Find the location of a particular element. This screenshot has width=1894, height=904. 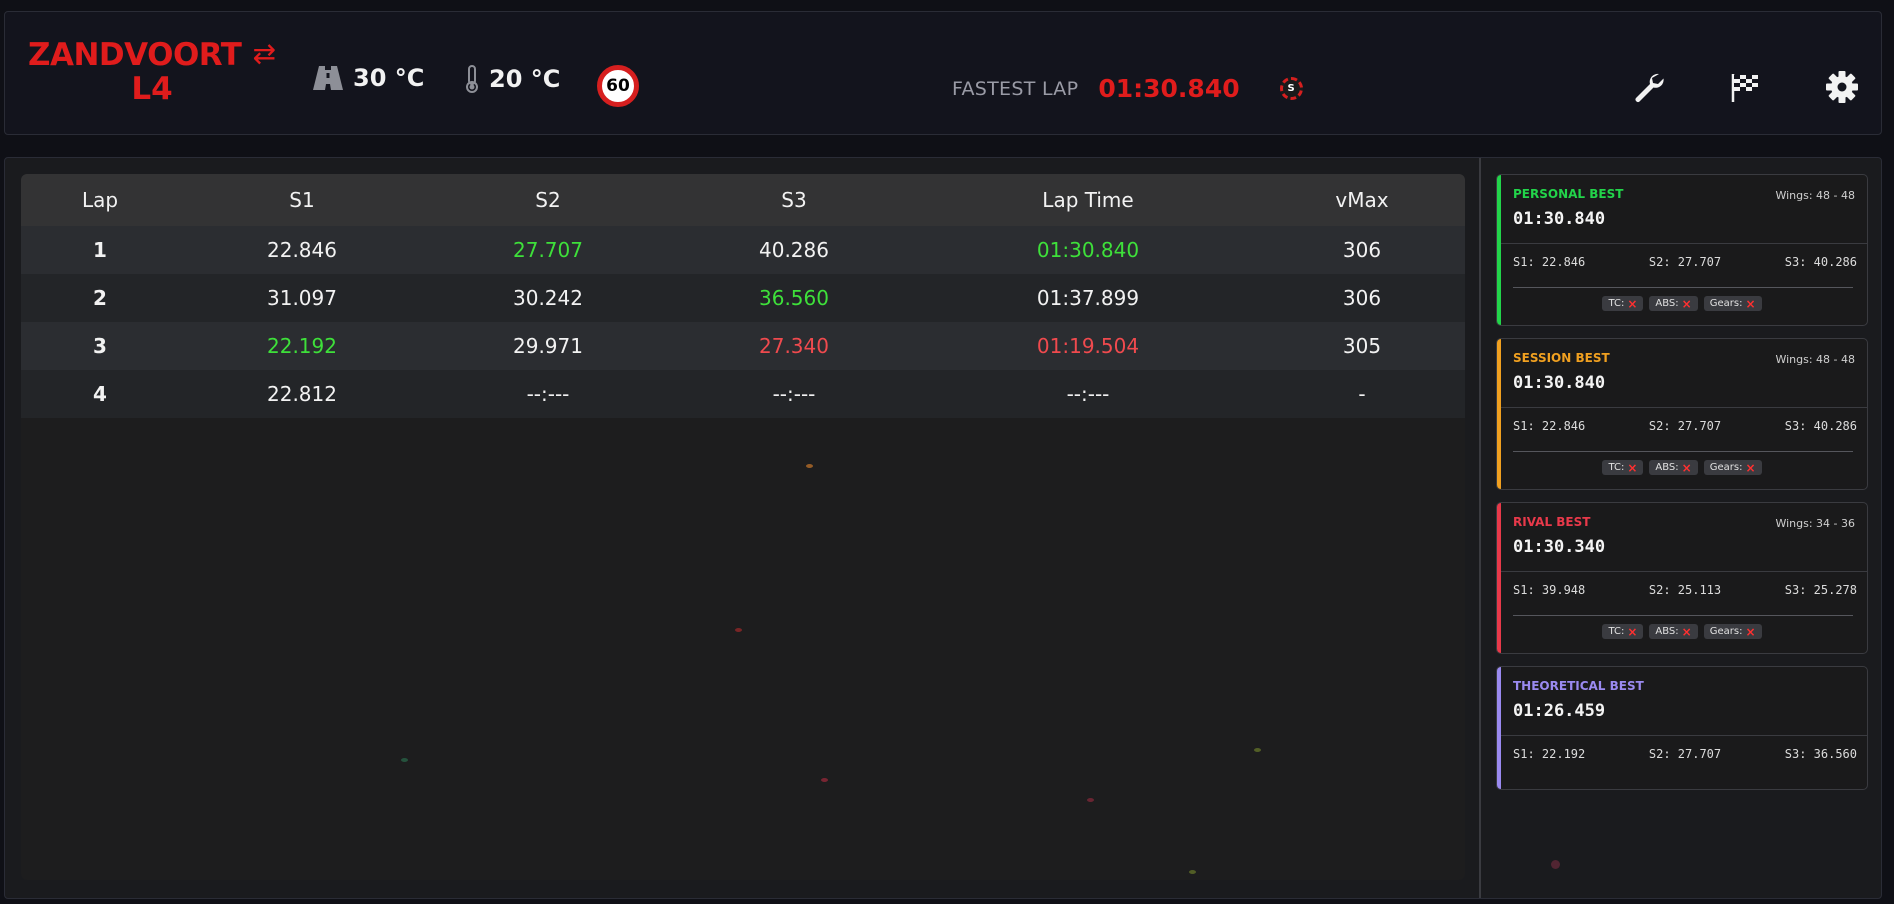

swap-arrows-icon: ⇄ is located at coordinates (264, 53).